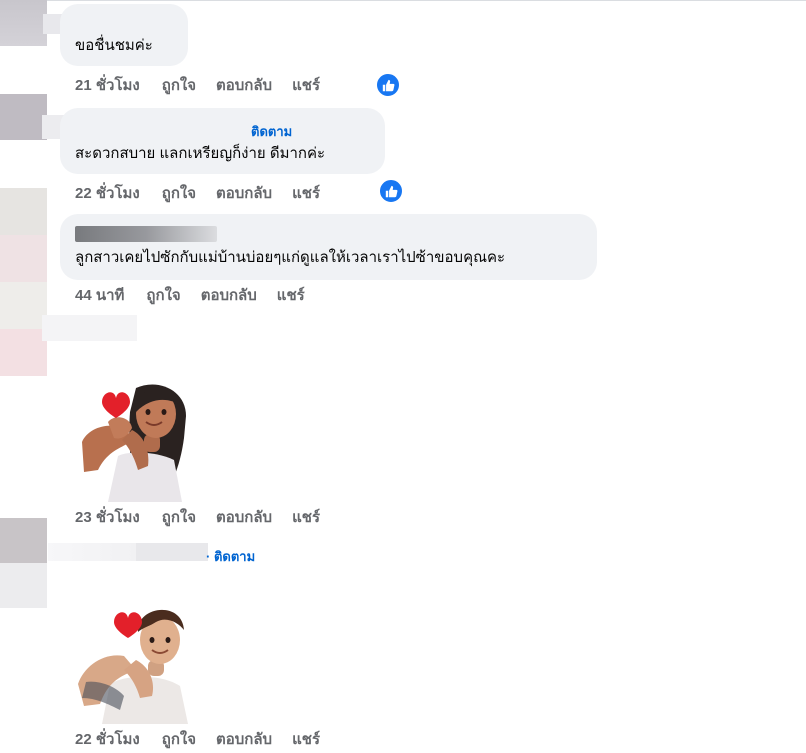 The image size is (806, 753). What do you see at coordinates (114, 45) in the screenshot?
I see `comment-text: ขอชื่นชมค่ะ` at bounding box center [114, 45].